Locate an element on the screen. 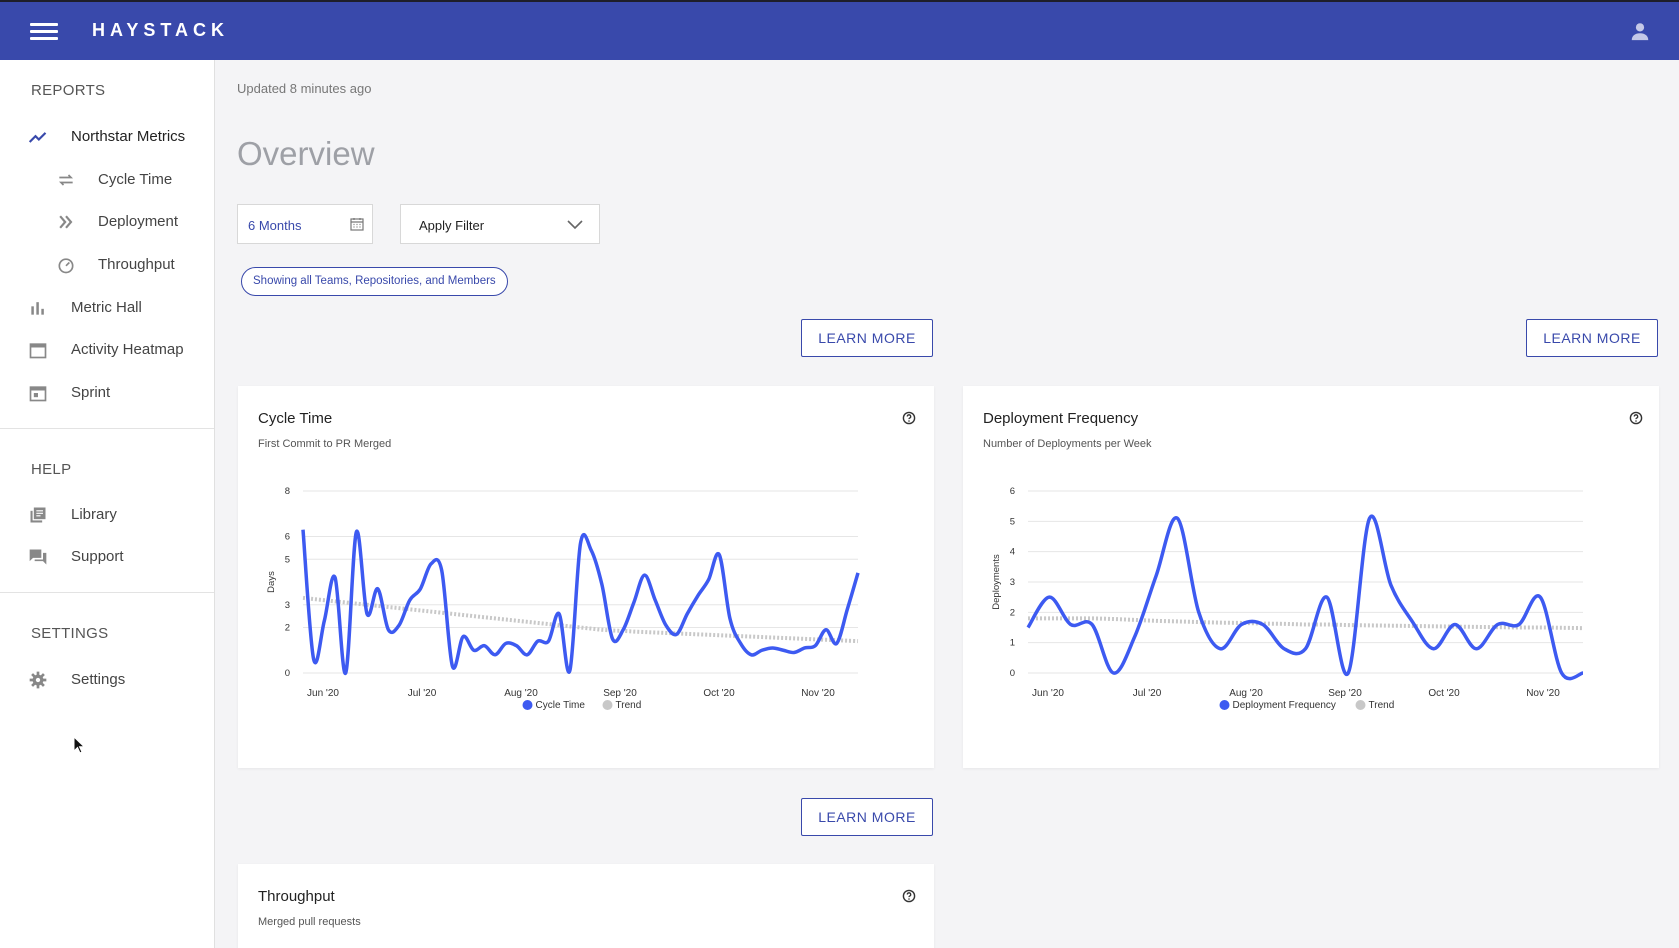  sidebar-item-label: Sprint is located at coordinates (91, 392).